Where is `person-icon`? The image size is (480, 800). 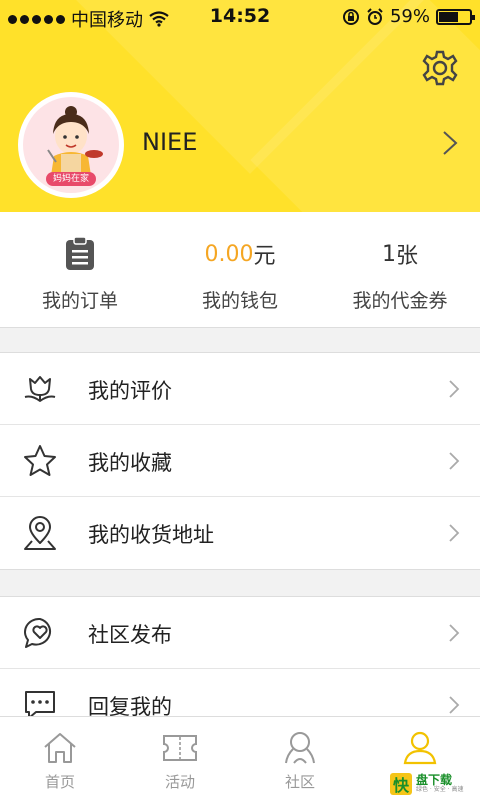
person-icon is located at coordinates (420, 748).